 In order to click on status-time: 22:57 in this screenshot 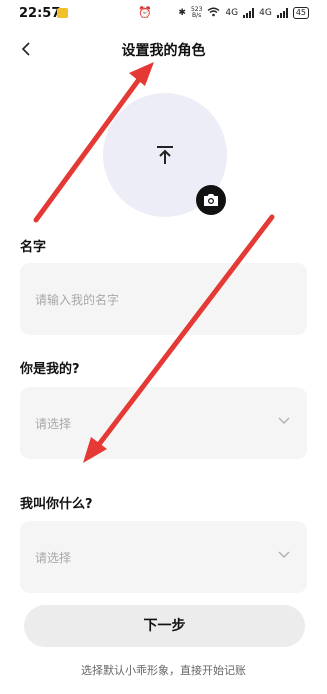, I will do `click(40, 13)`.